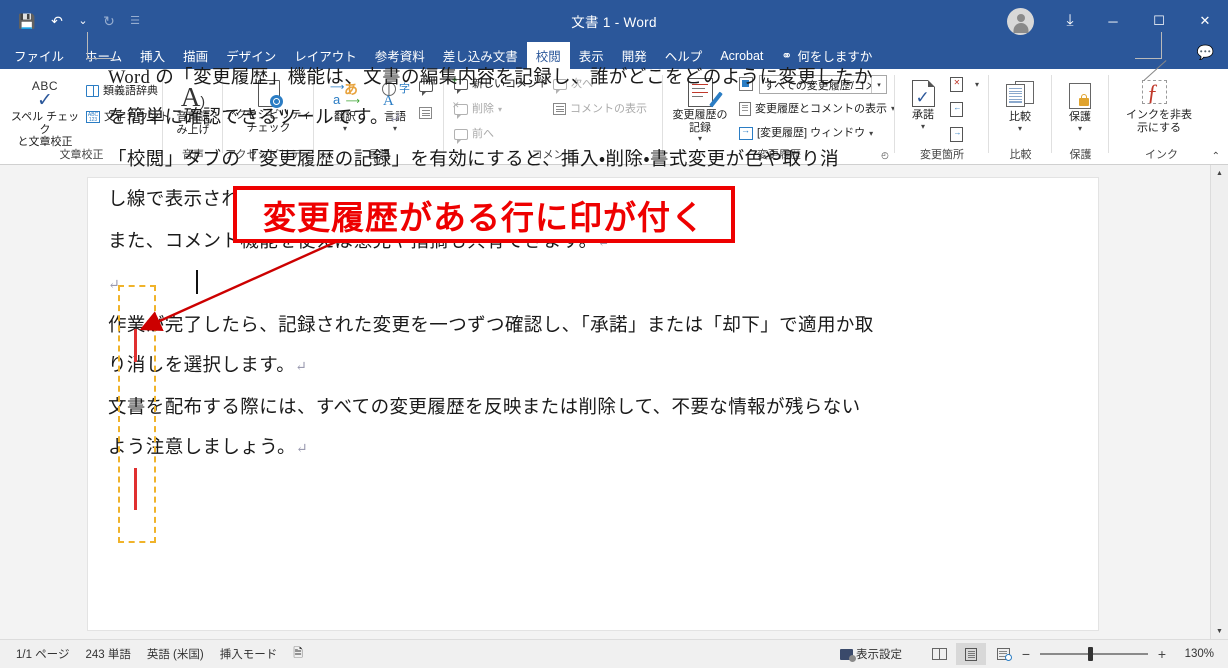 The width and height of the screenshot is (1228, 668). I want to click on margin-marker-top-left, so click(100, 45).